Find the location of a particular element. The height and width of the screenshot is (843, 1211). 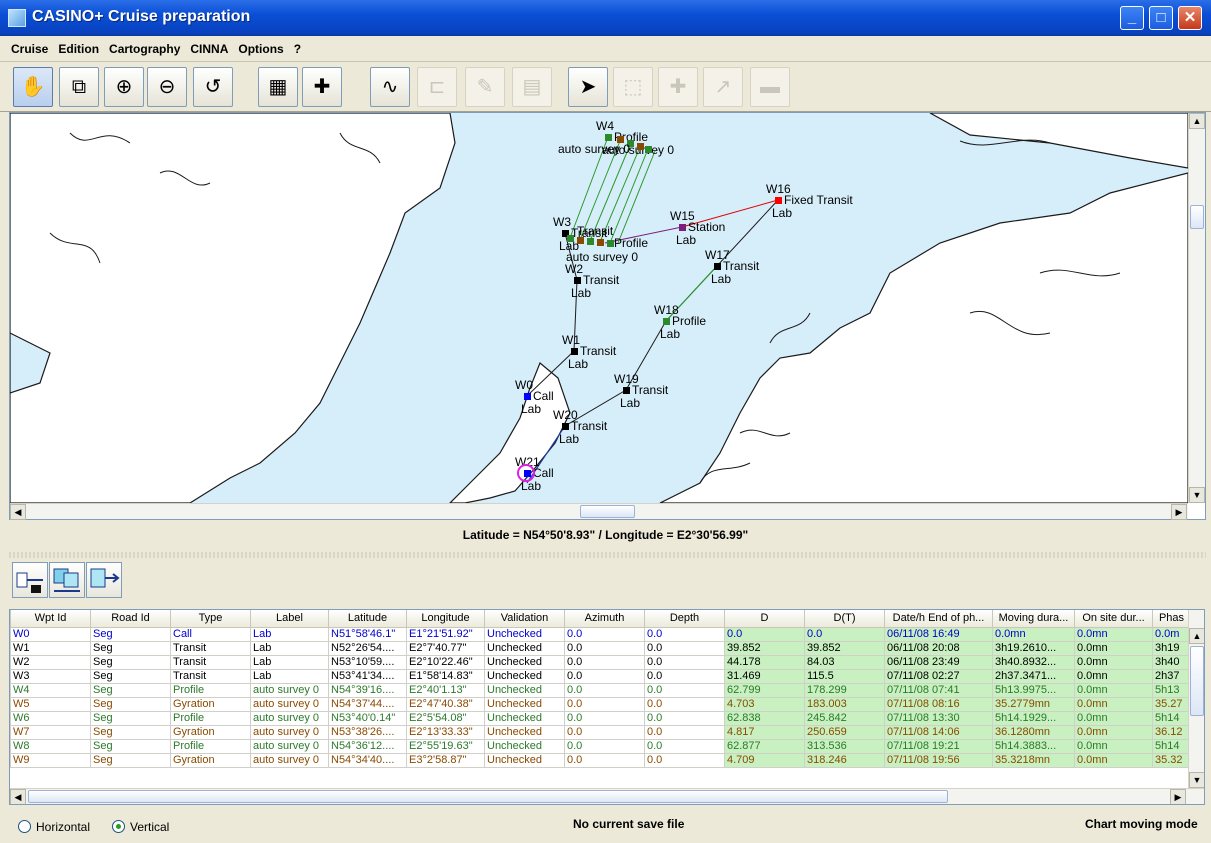

table-cell: W0 is located at coordinates (50, 634).